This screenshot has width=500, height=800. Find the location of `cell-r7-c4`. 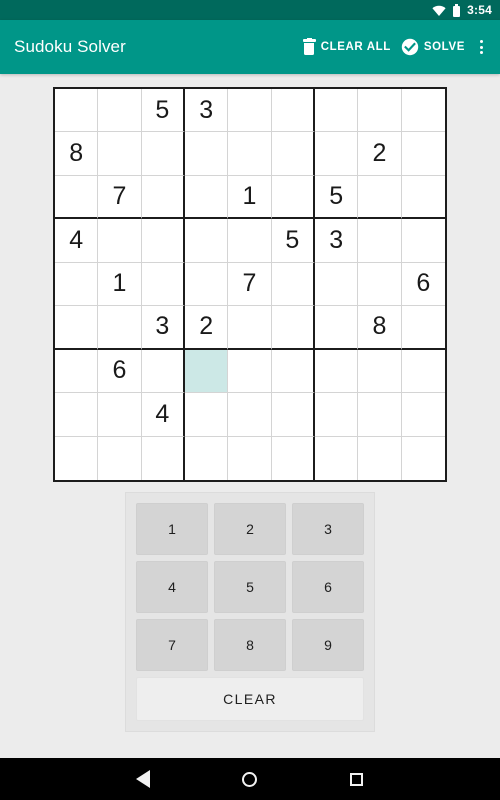

cell-r7-c4 is located at coordinates (206, 371).